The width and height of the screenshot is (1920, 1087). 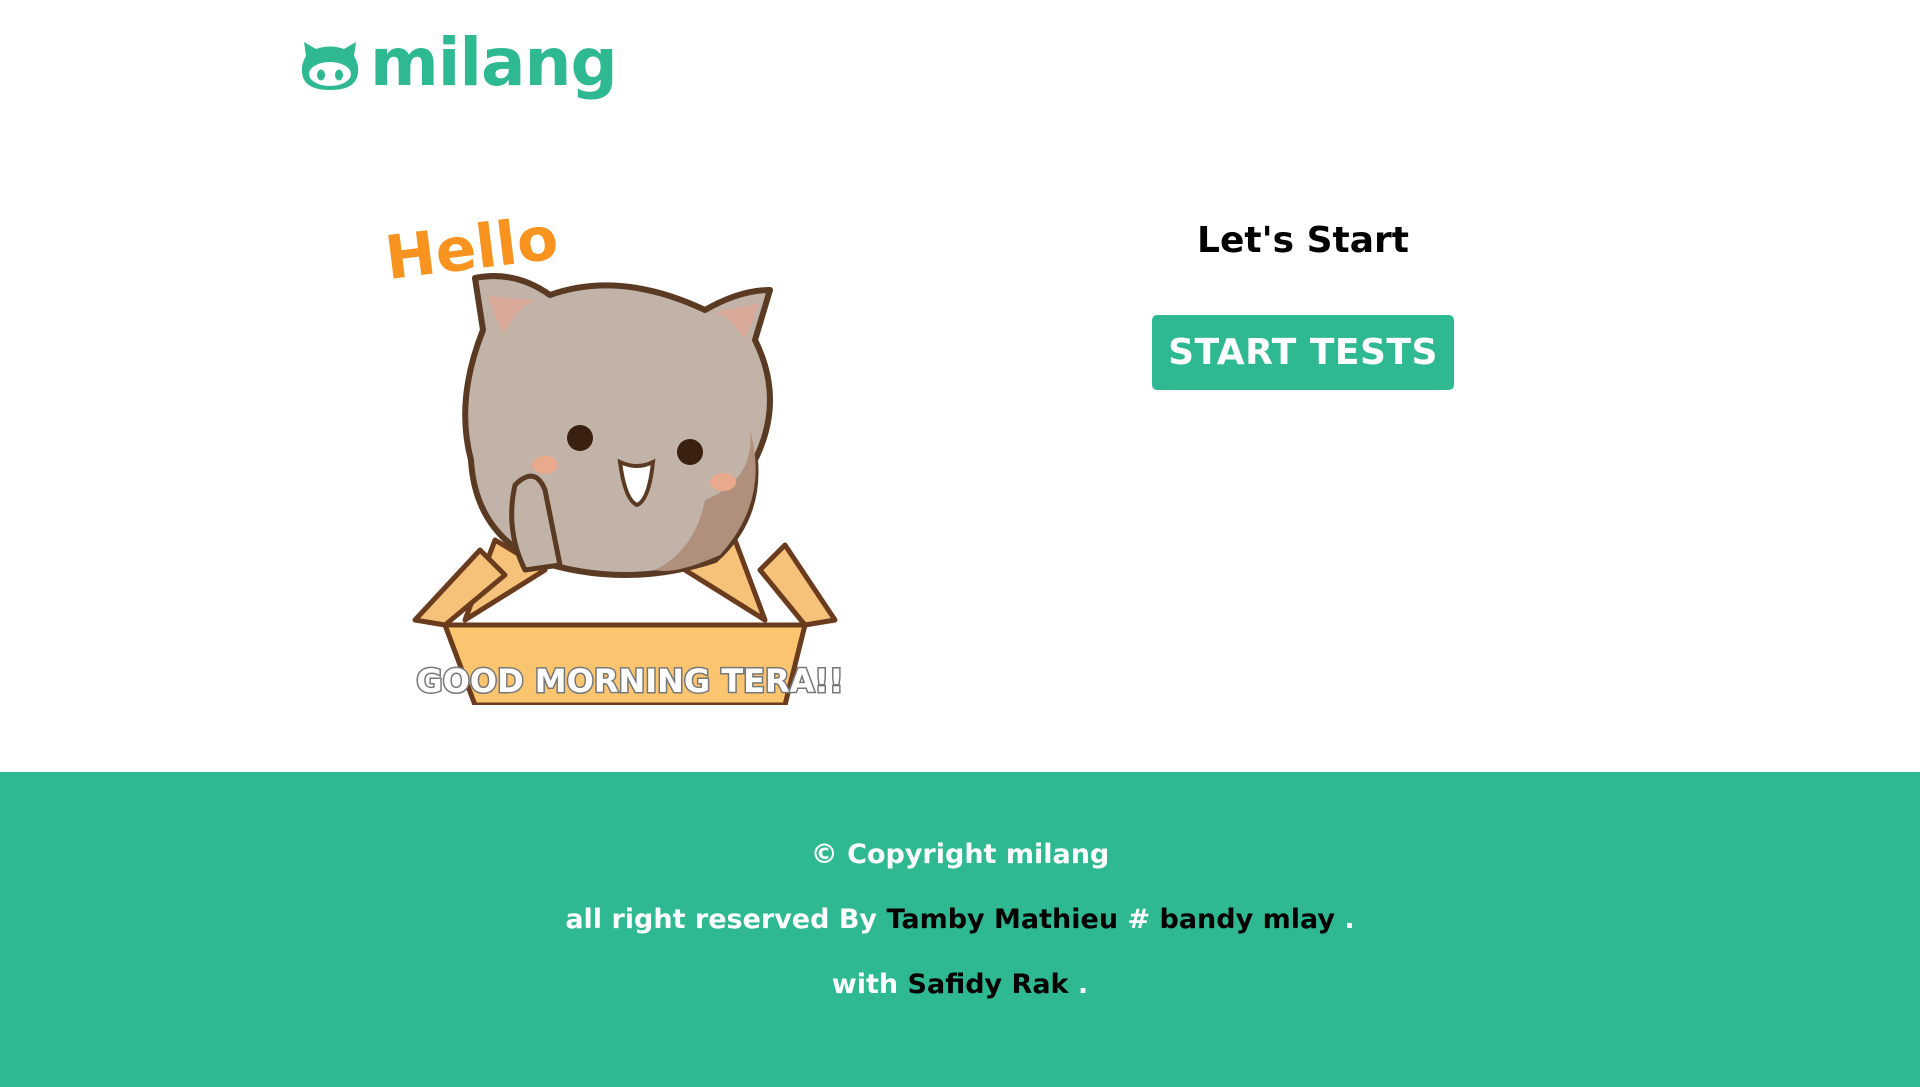 I want to click on brand-name: milang, so click(x=494, y=63).